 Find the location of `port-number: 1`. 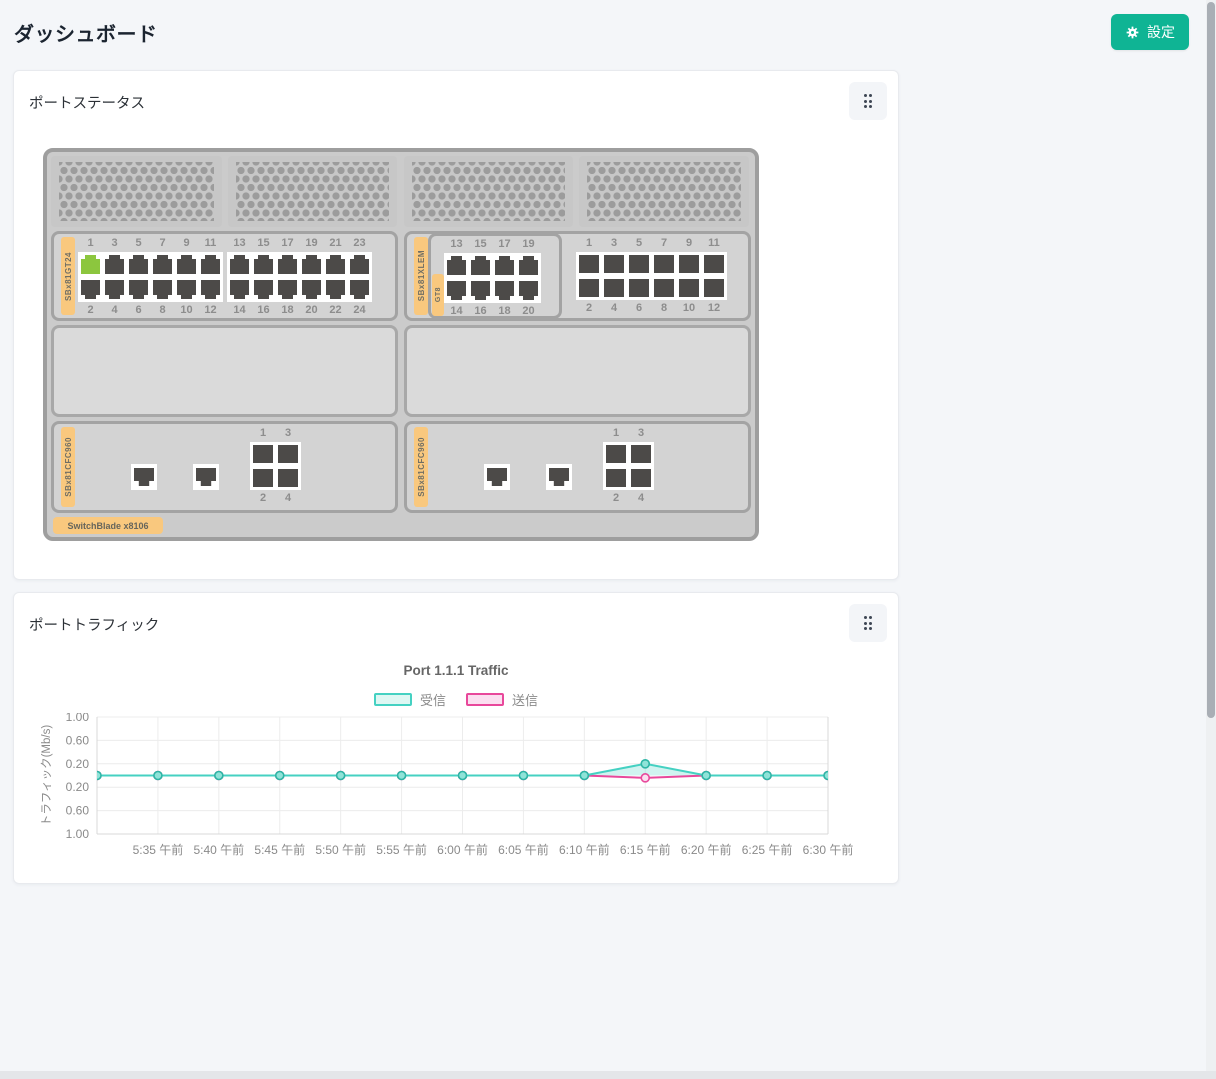

port-number: 1 is located at coordinates (263, 433).